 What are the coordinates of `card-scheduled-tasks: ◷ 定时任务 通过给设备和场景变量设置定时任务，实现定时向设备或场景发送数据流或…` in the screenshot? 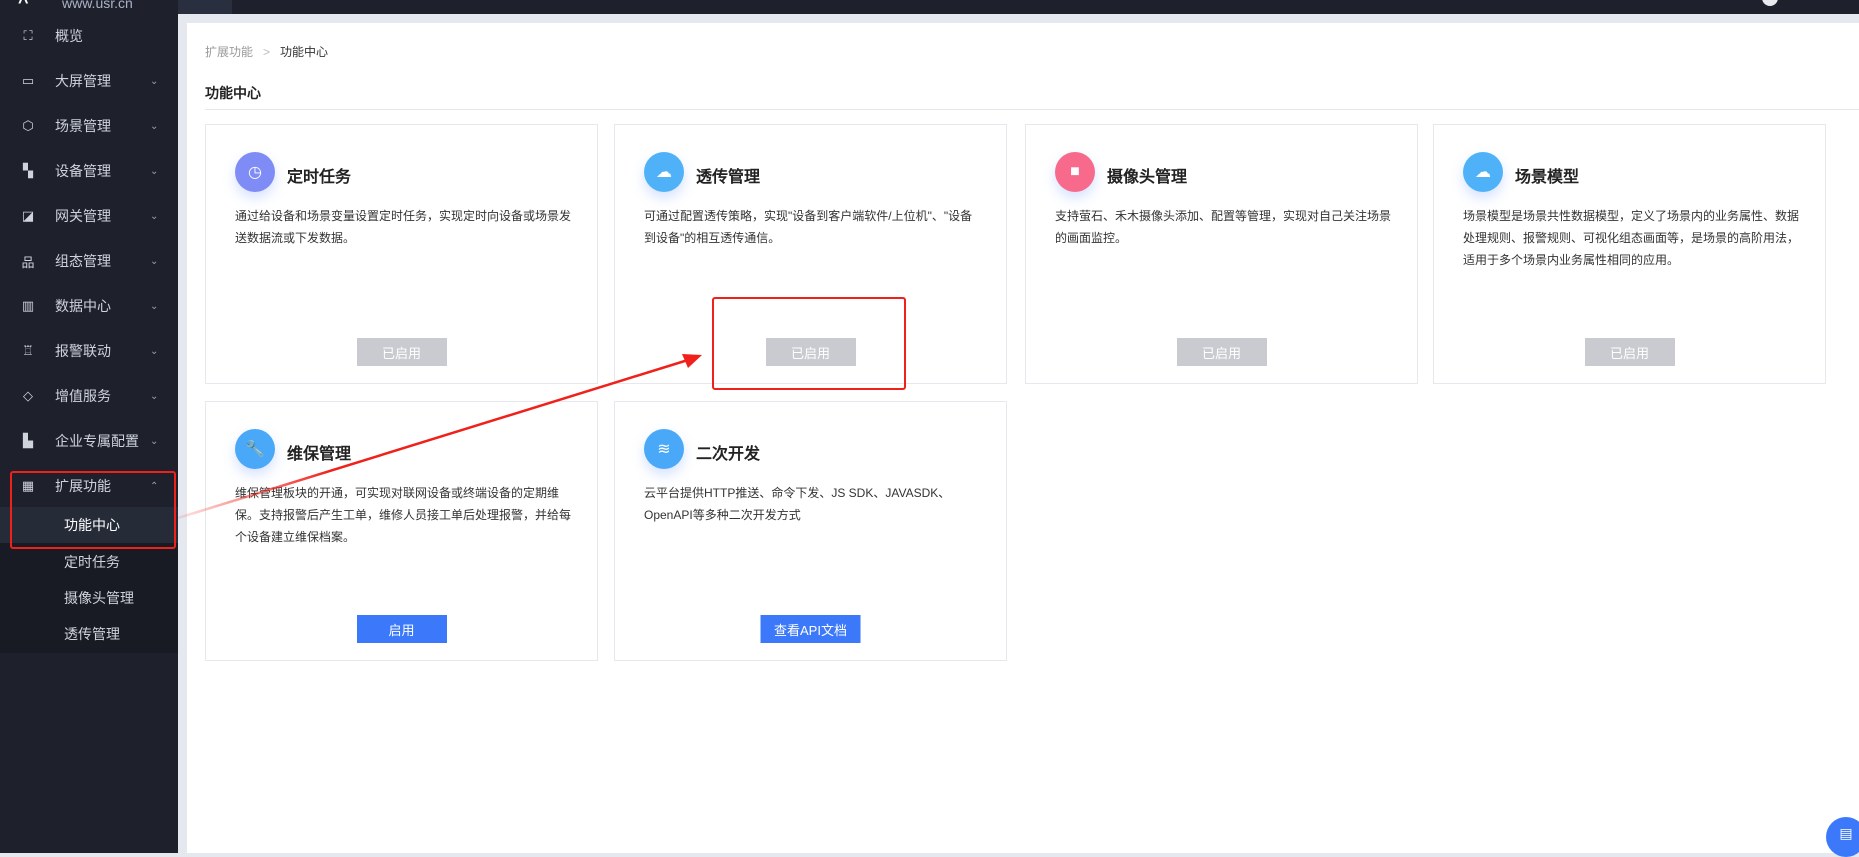 It's located at (401, 254).